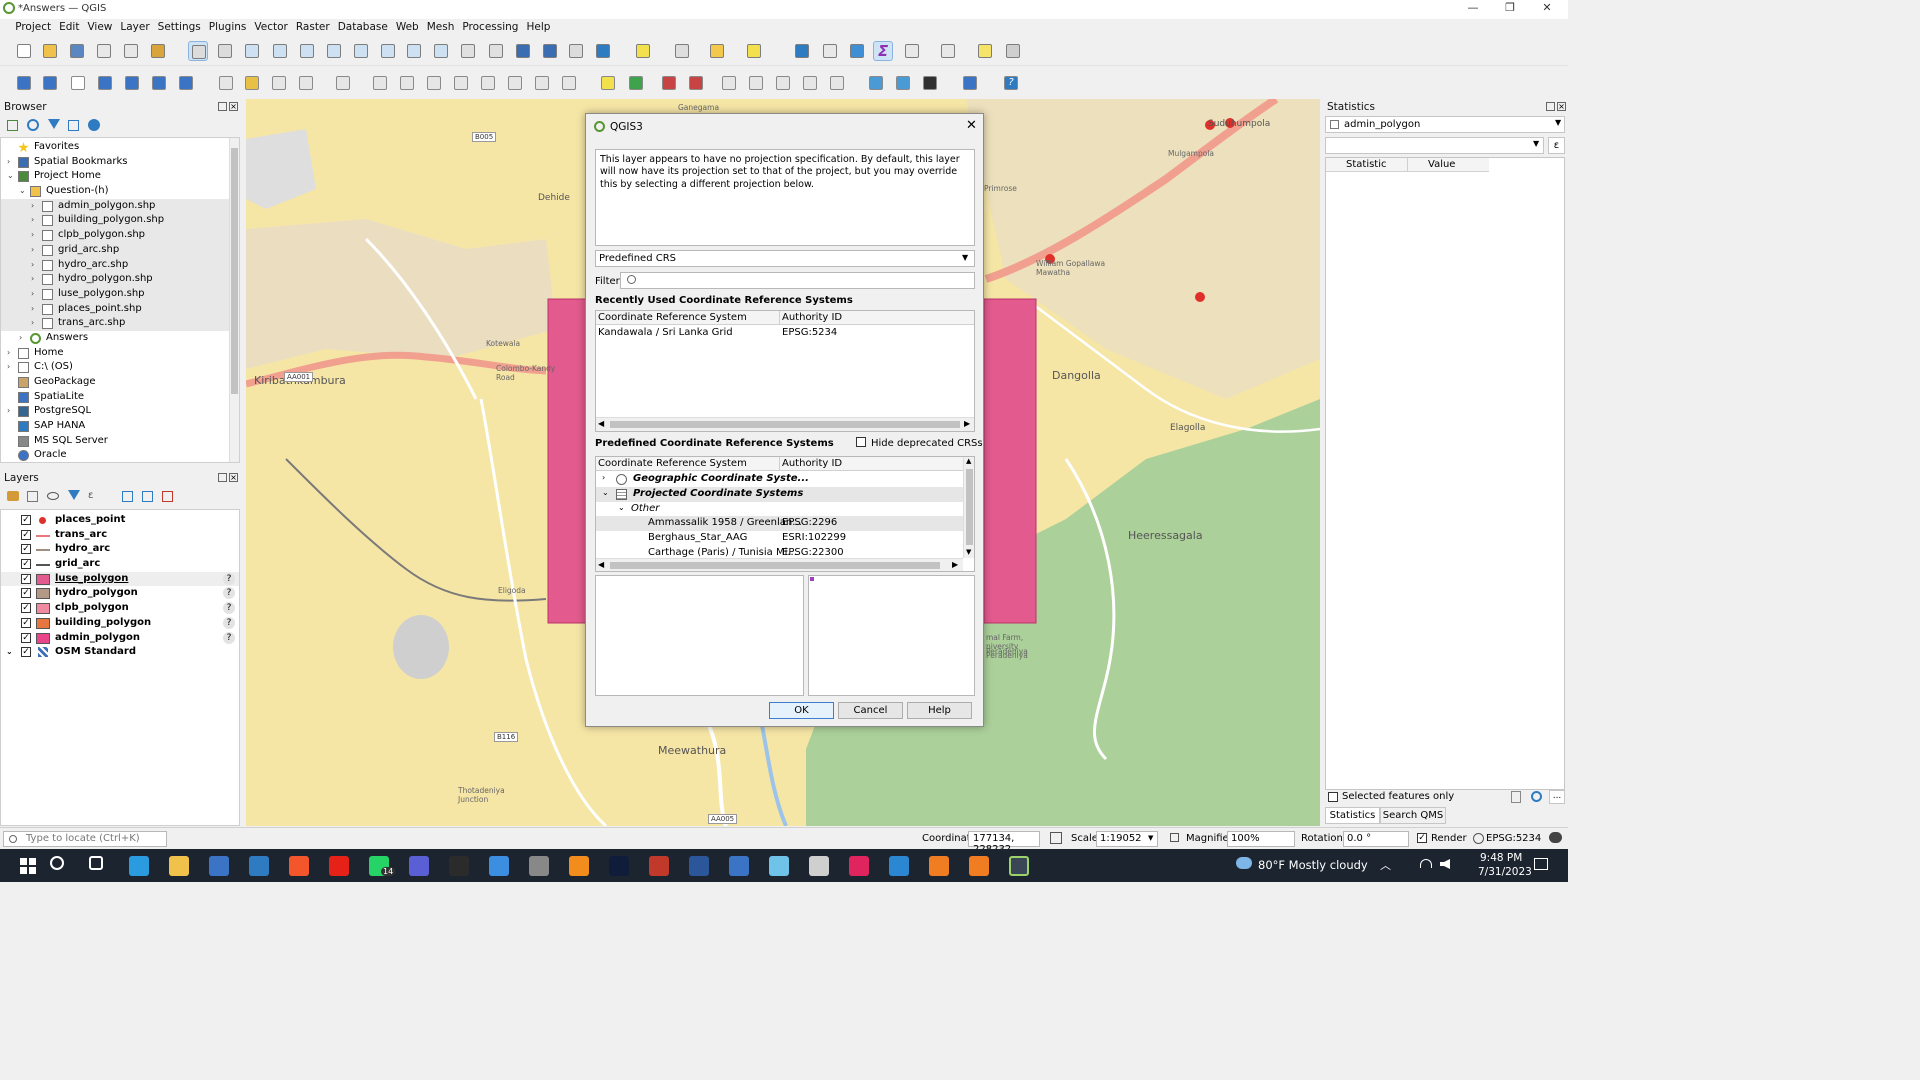  I want to click on menu-project: Project, so click(33, 26).